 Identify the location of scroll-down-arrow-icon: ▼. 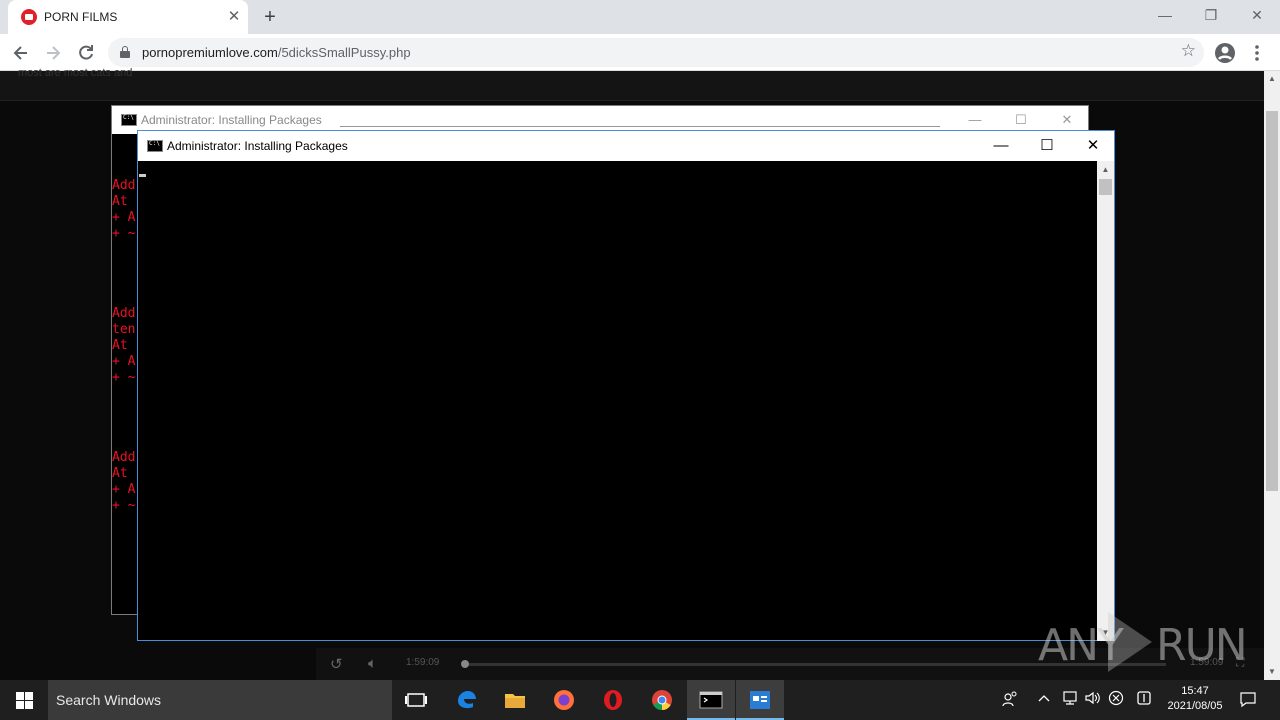
(1272, 672).